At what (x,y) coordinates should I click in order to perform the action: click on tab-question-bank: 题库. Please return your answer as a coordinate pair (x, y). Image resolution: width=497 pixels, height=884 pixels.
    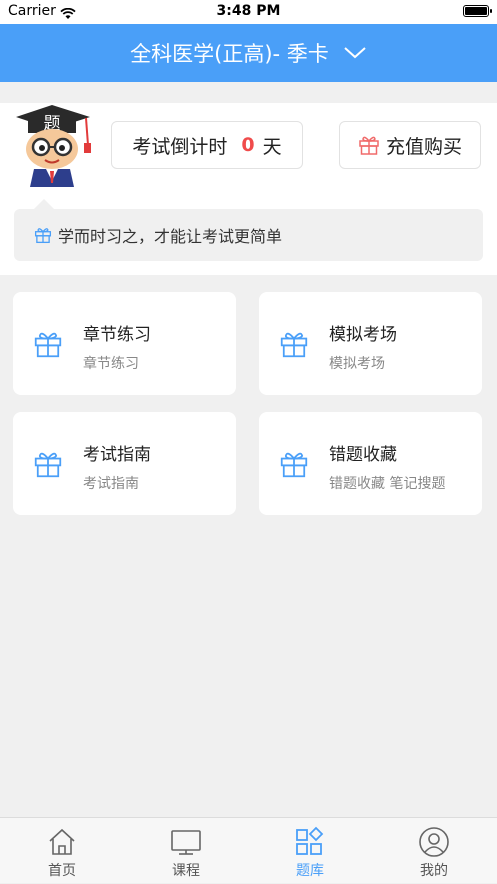
    Looking at the image, I should click on (310, 851).